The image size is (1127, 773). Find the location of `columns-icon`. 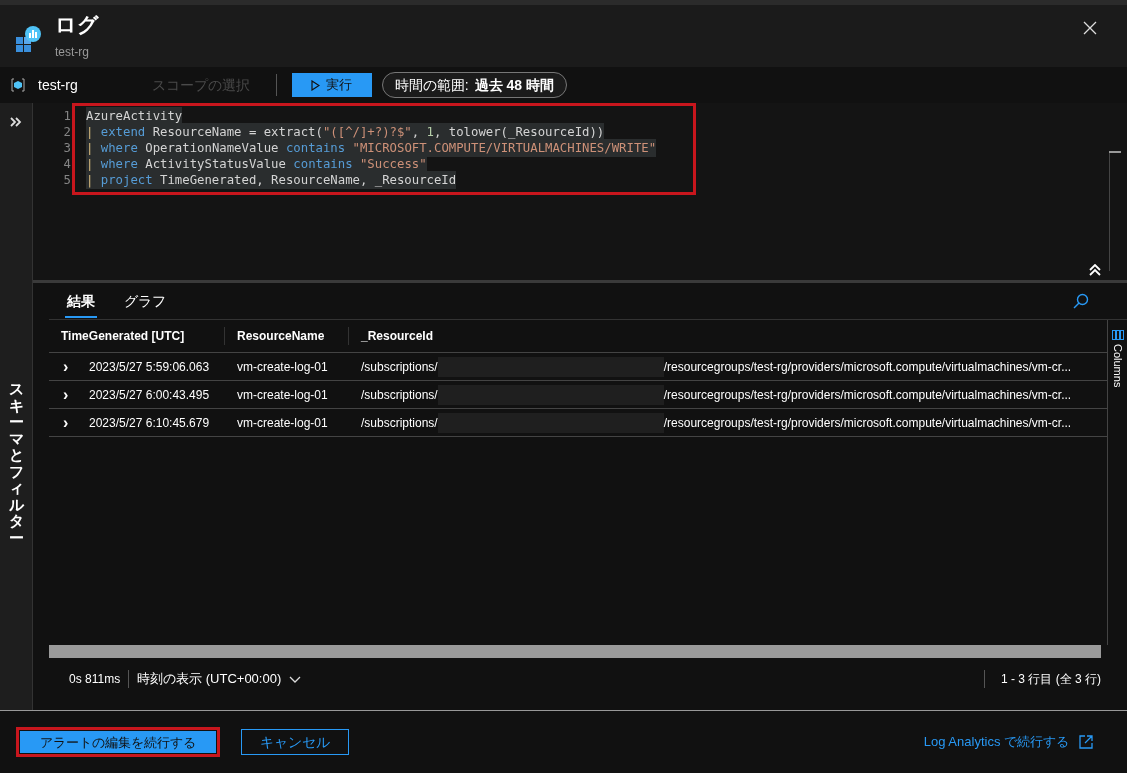

columns-icon is located at coordinates (1117, 335).